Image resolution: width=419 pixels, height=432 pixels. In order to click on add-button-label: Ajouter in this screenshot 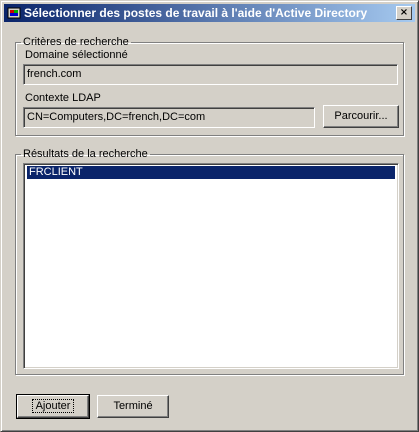, I will do `click(53, 406)`.